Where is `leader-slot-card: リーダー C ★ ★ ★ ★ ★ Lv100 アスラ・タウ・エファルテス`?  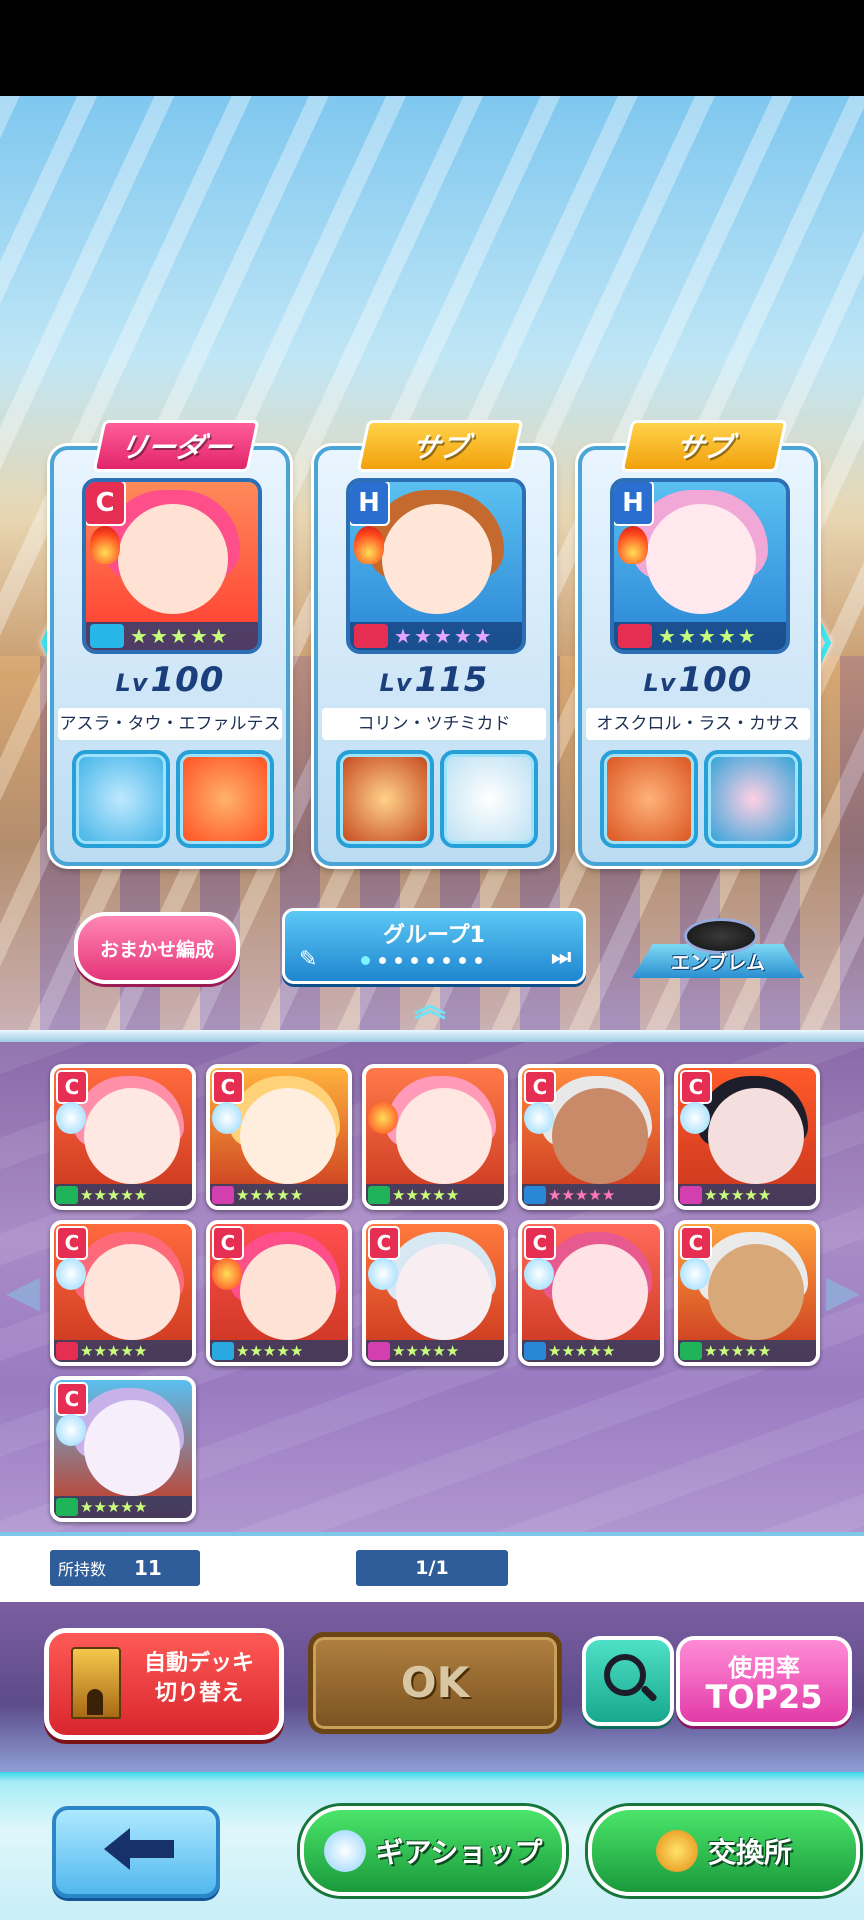 leader-slot-card: リーダー C ★ ★ ★ ★ ★ Lv100 アスラ・タウ・エファルテス is located at coordinates (170, 643).